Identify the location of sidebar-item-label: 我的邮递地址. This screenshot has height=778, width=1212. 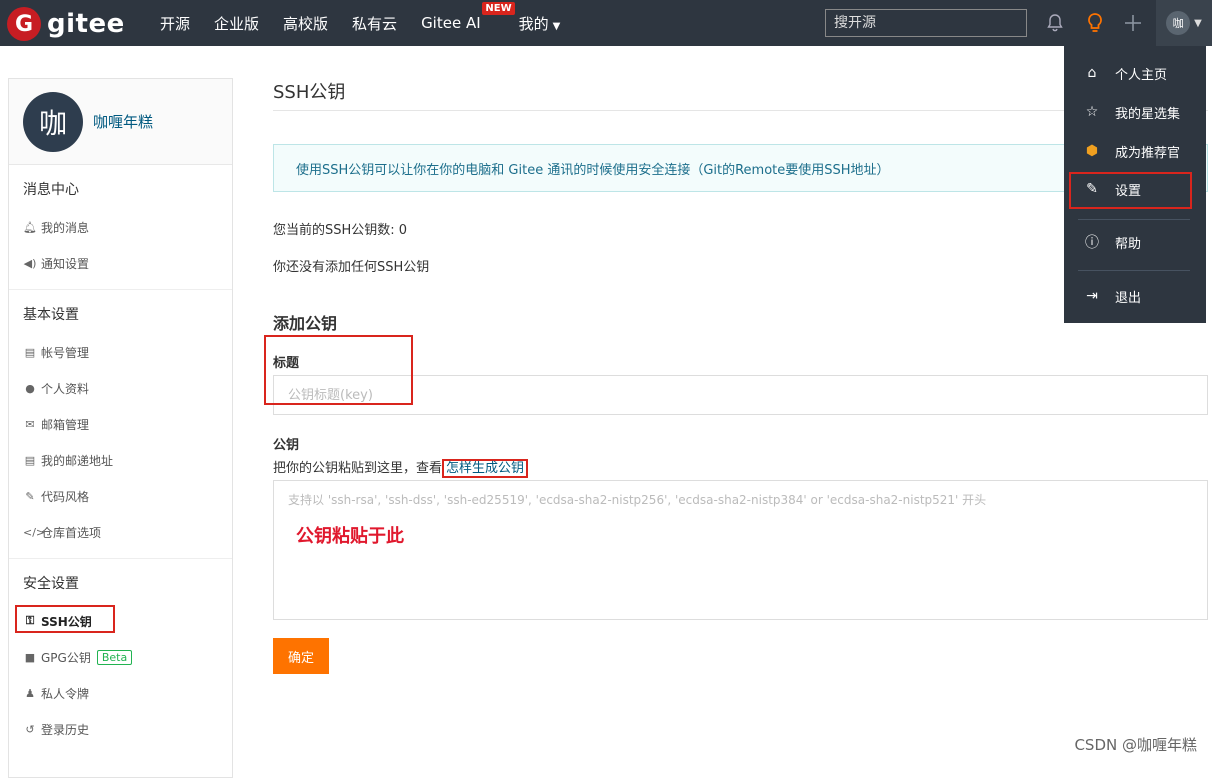
(77, 460).